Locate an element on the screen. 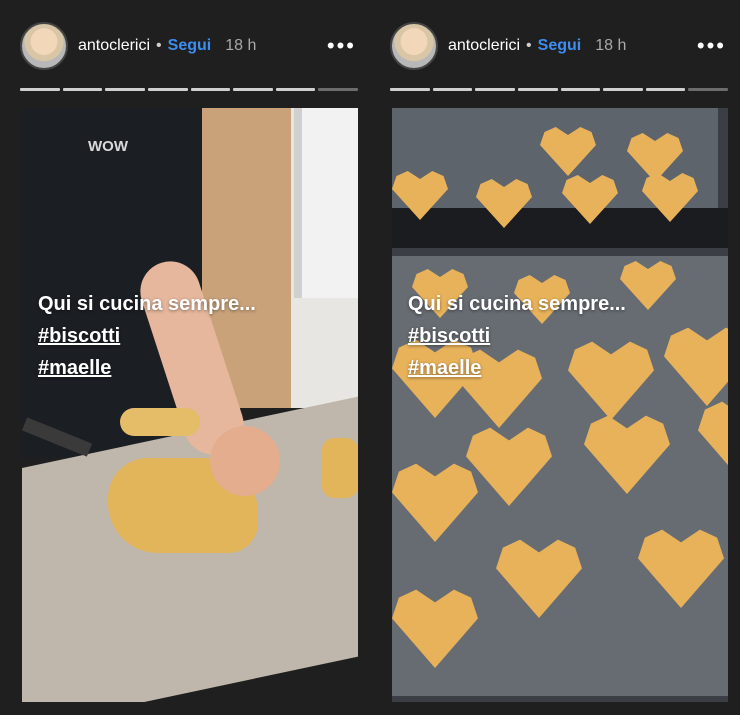 The image size is (740, 715). door-frame is located at coordinates (326, 203).